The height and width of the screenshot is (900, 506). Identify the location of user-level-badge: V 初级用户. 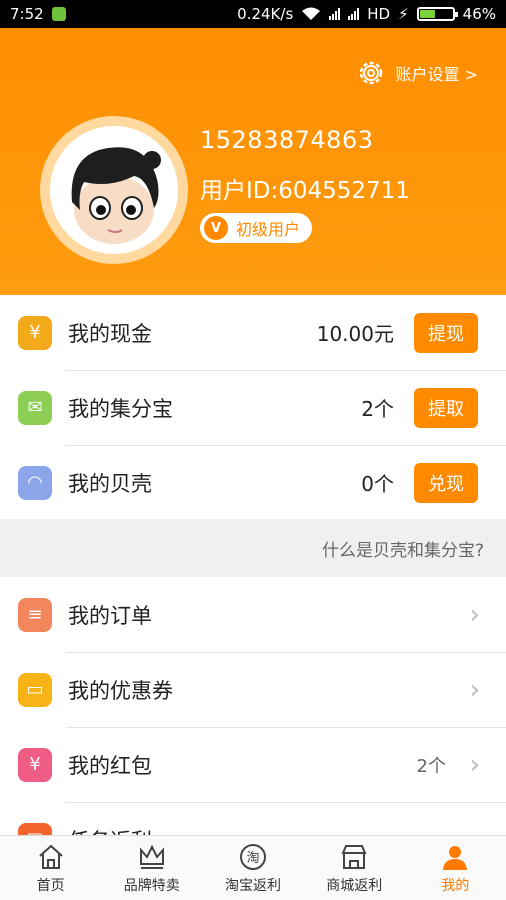
(256, 228).